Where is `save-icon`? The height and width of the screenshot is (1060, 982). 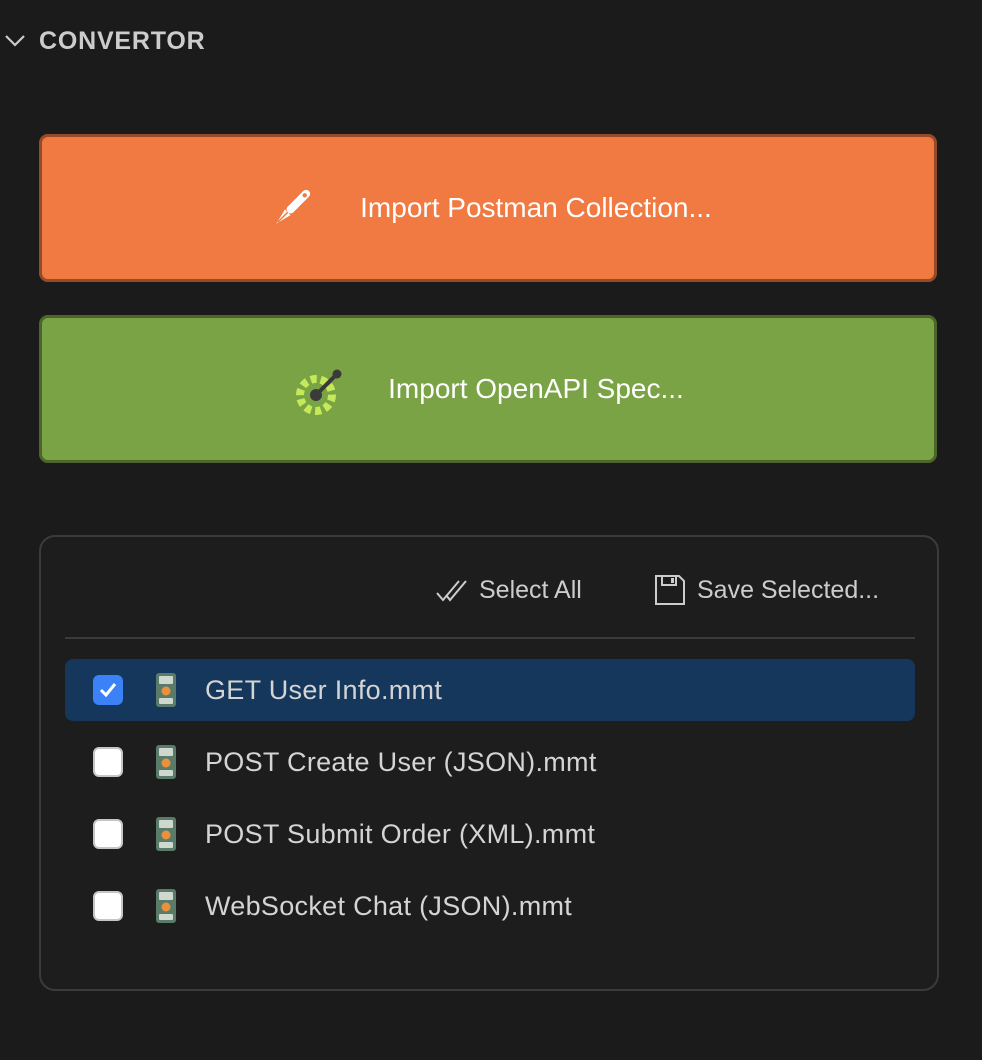
save-icon is located at coordinates (670, 590).